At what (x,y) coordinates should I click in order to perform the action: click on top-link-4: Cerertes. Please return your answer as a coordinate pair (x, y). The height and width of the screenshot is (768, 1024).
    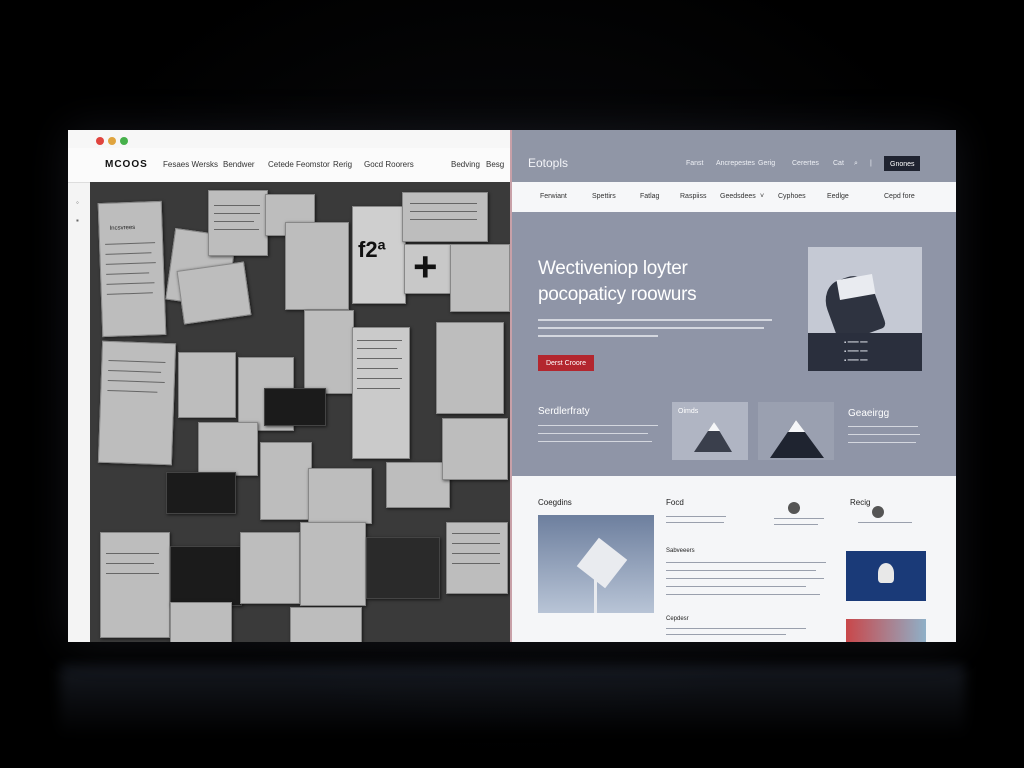
    Looking at the image, I should click on (805, 163).